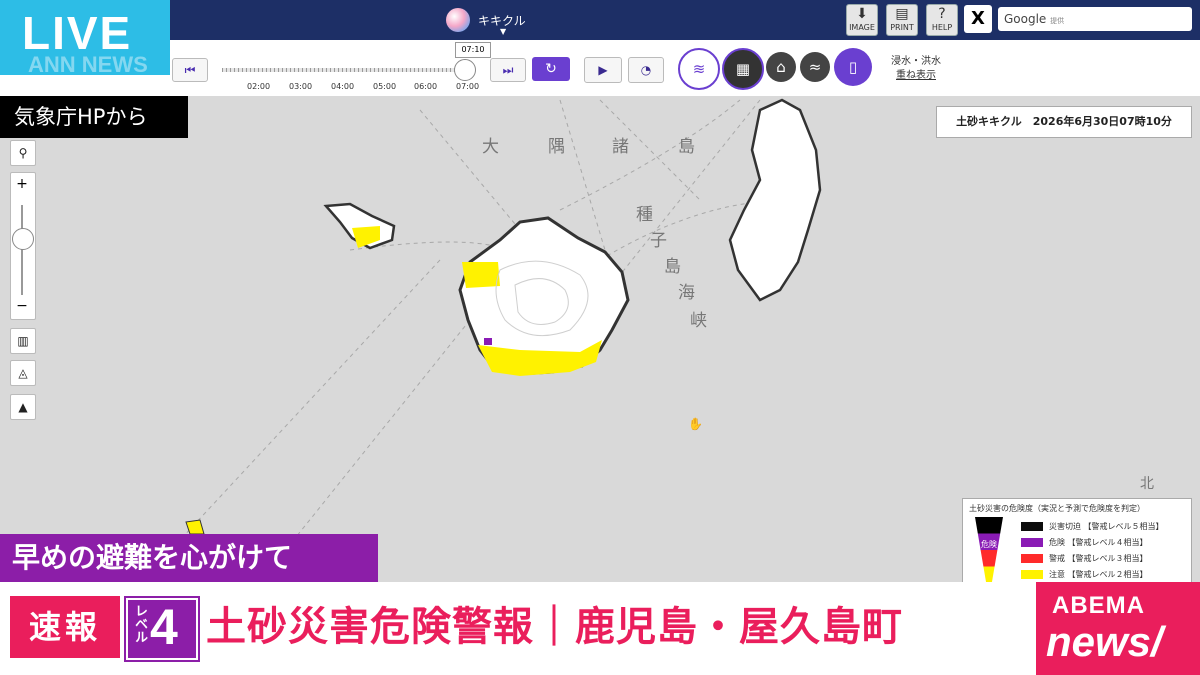 The height and width of the screenshot is (675, 1200). I want to click on mountain-icon: ▲, so click(23, 407).